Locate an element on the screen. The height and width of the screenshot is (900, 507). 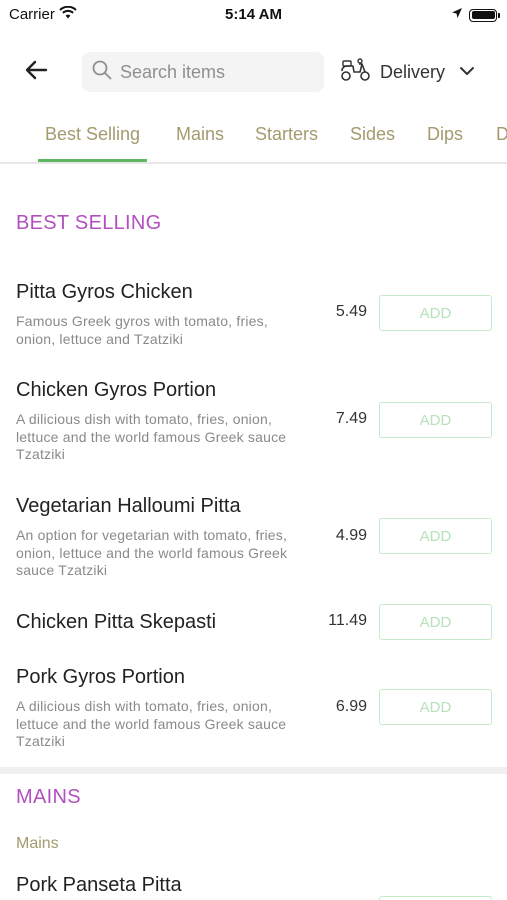
menu-item-name: Chicken Pitta Skepasti is located at coordinates (116, 622).